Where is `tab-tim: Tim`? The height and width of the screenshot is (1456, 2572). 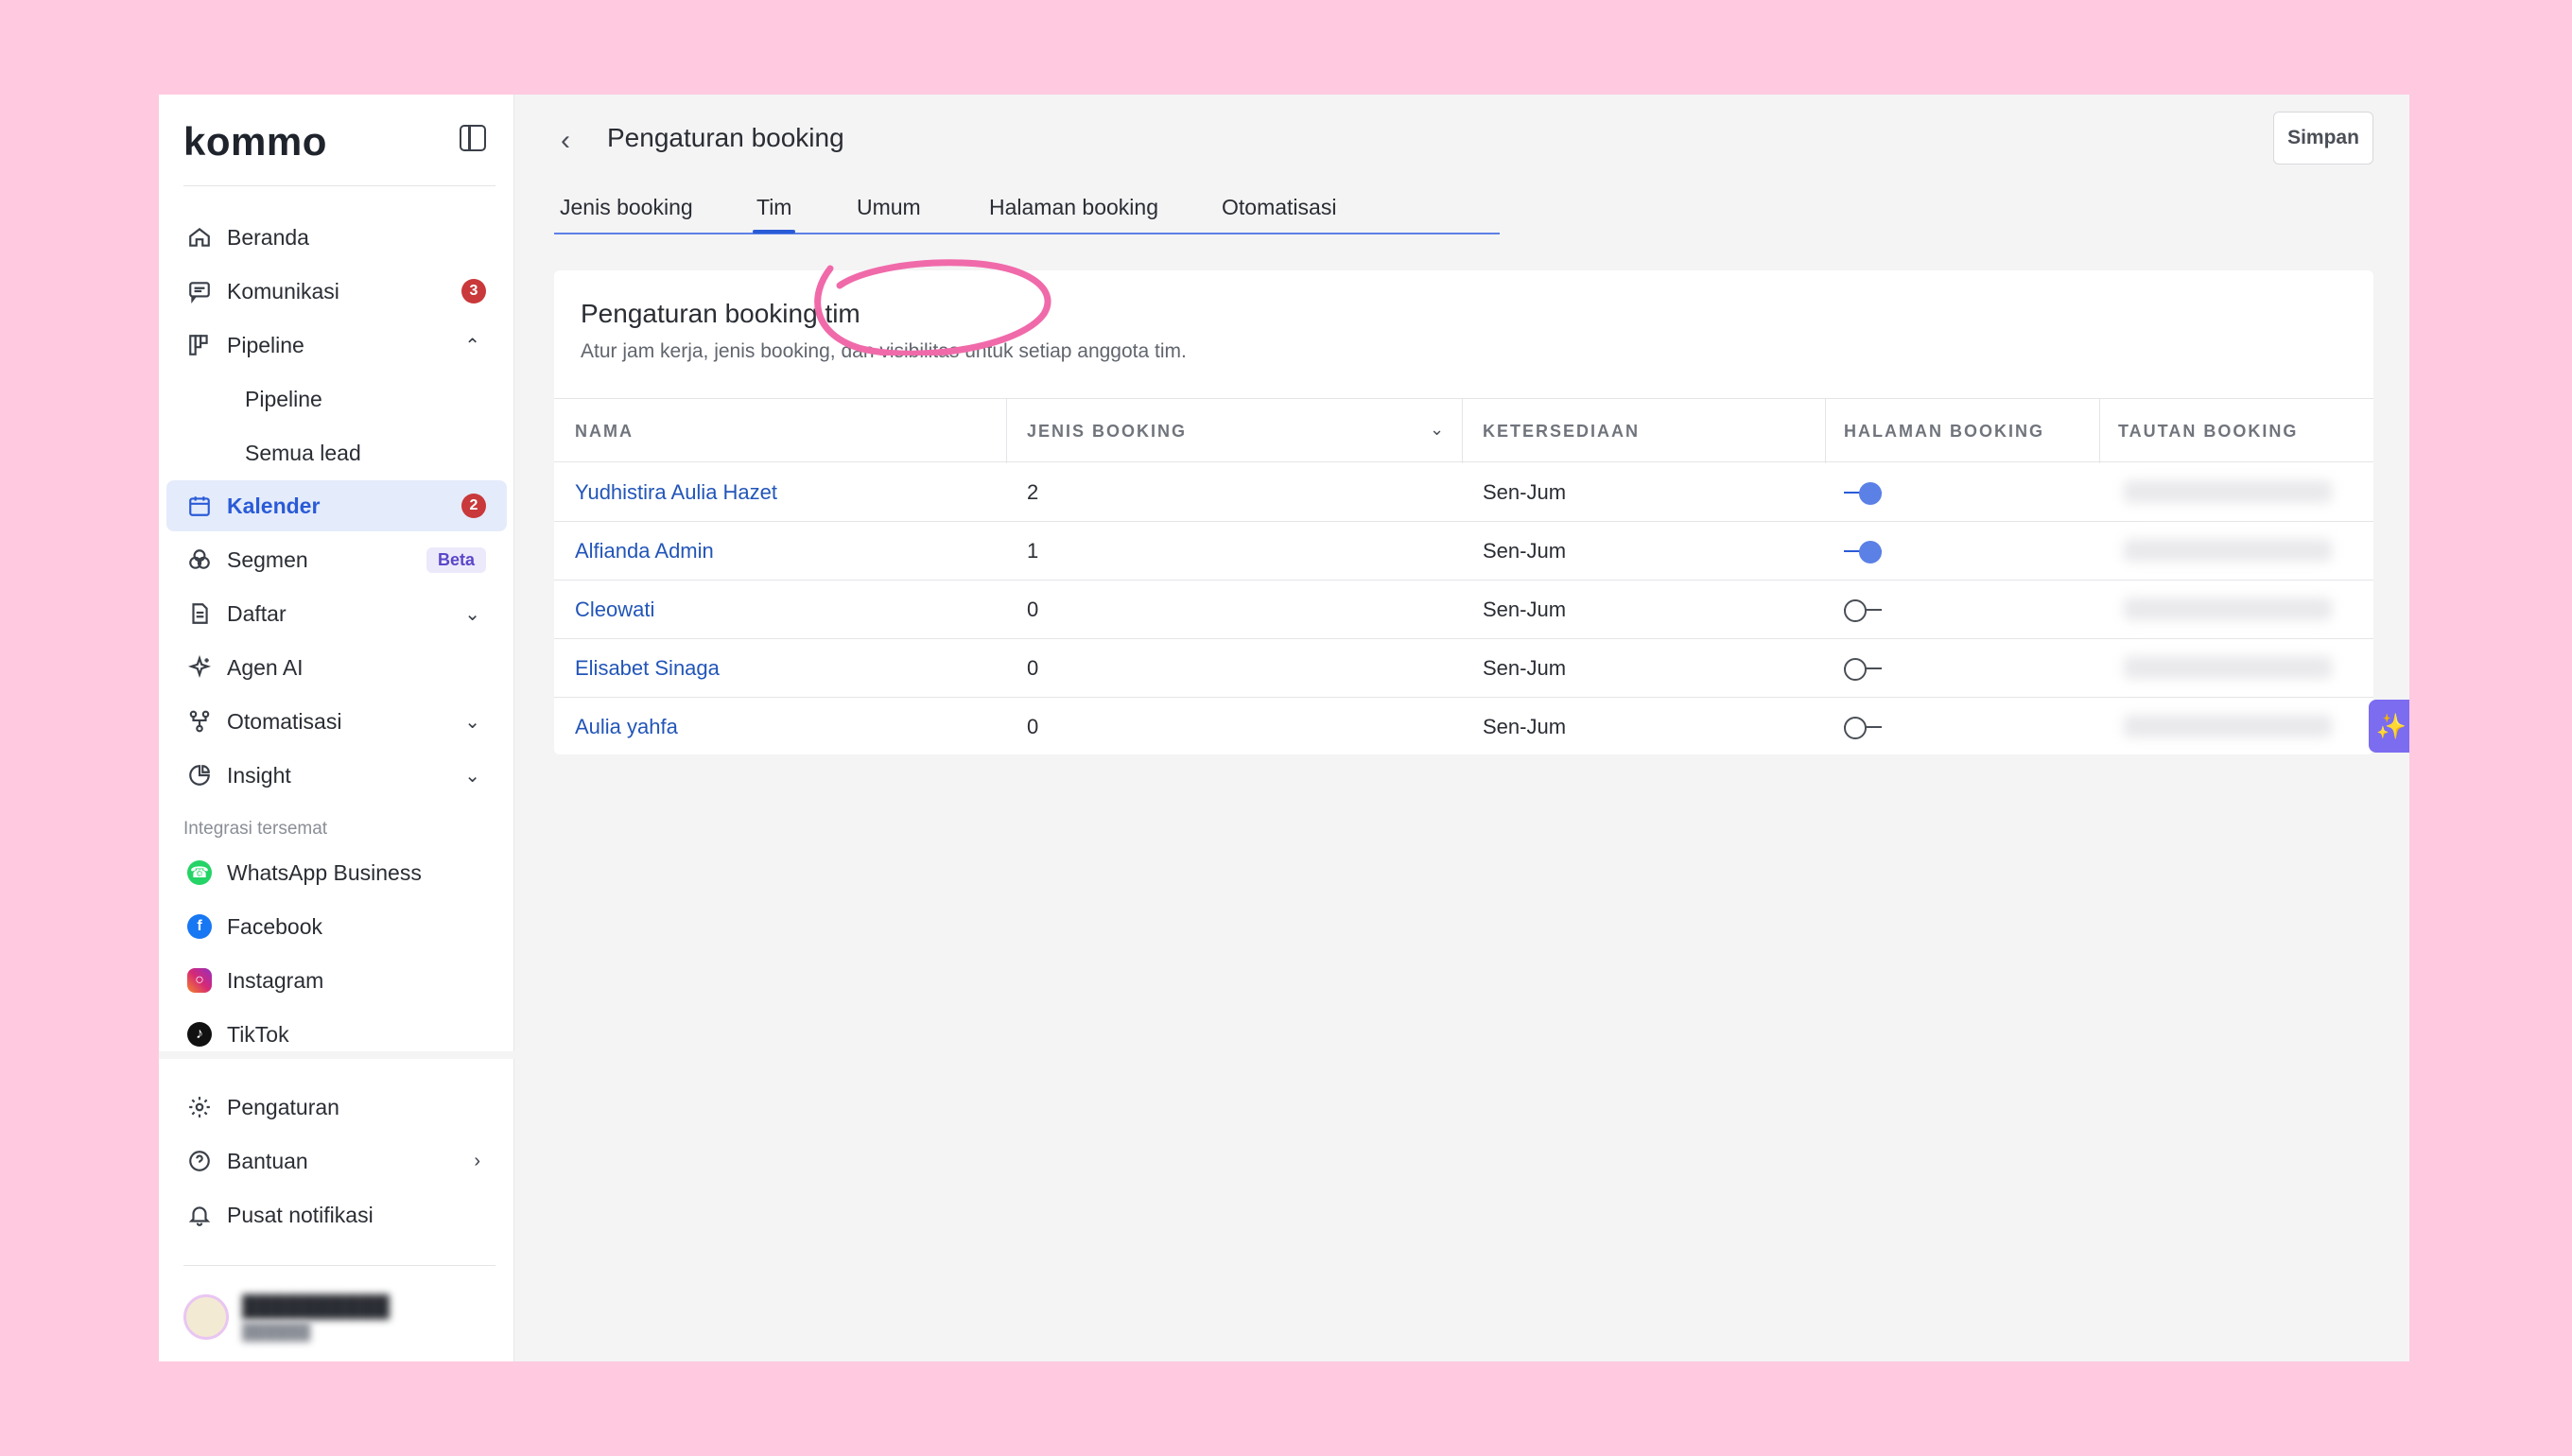
tab-tim: Tim is located at coordinates (774, 214).